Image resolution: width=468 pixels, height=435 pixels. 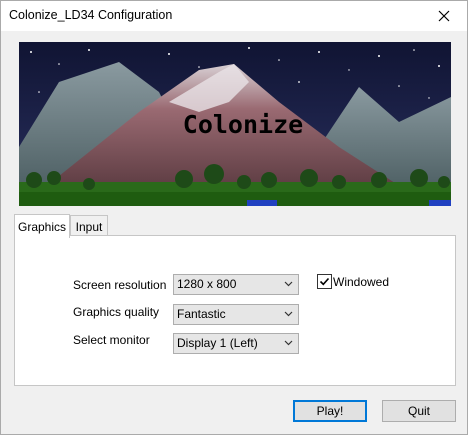 I want to click on quit-button-label: Quit, so click(x=418, y=411).